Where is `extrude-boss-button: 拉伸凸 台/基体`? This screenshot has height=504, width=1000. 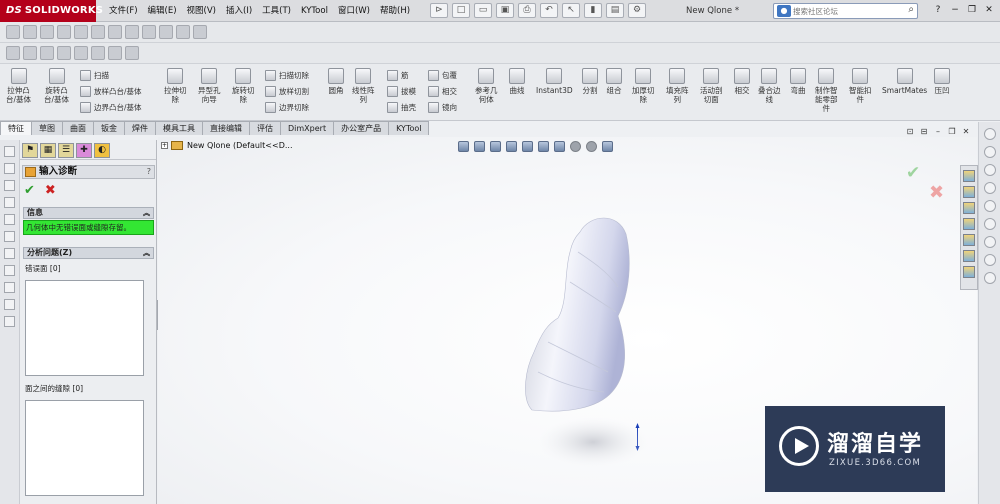
extrude-boss-button: 拉伸凸 台/基体 is located at coordinates (18, 86).